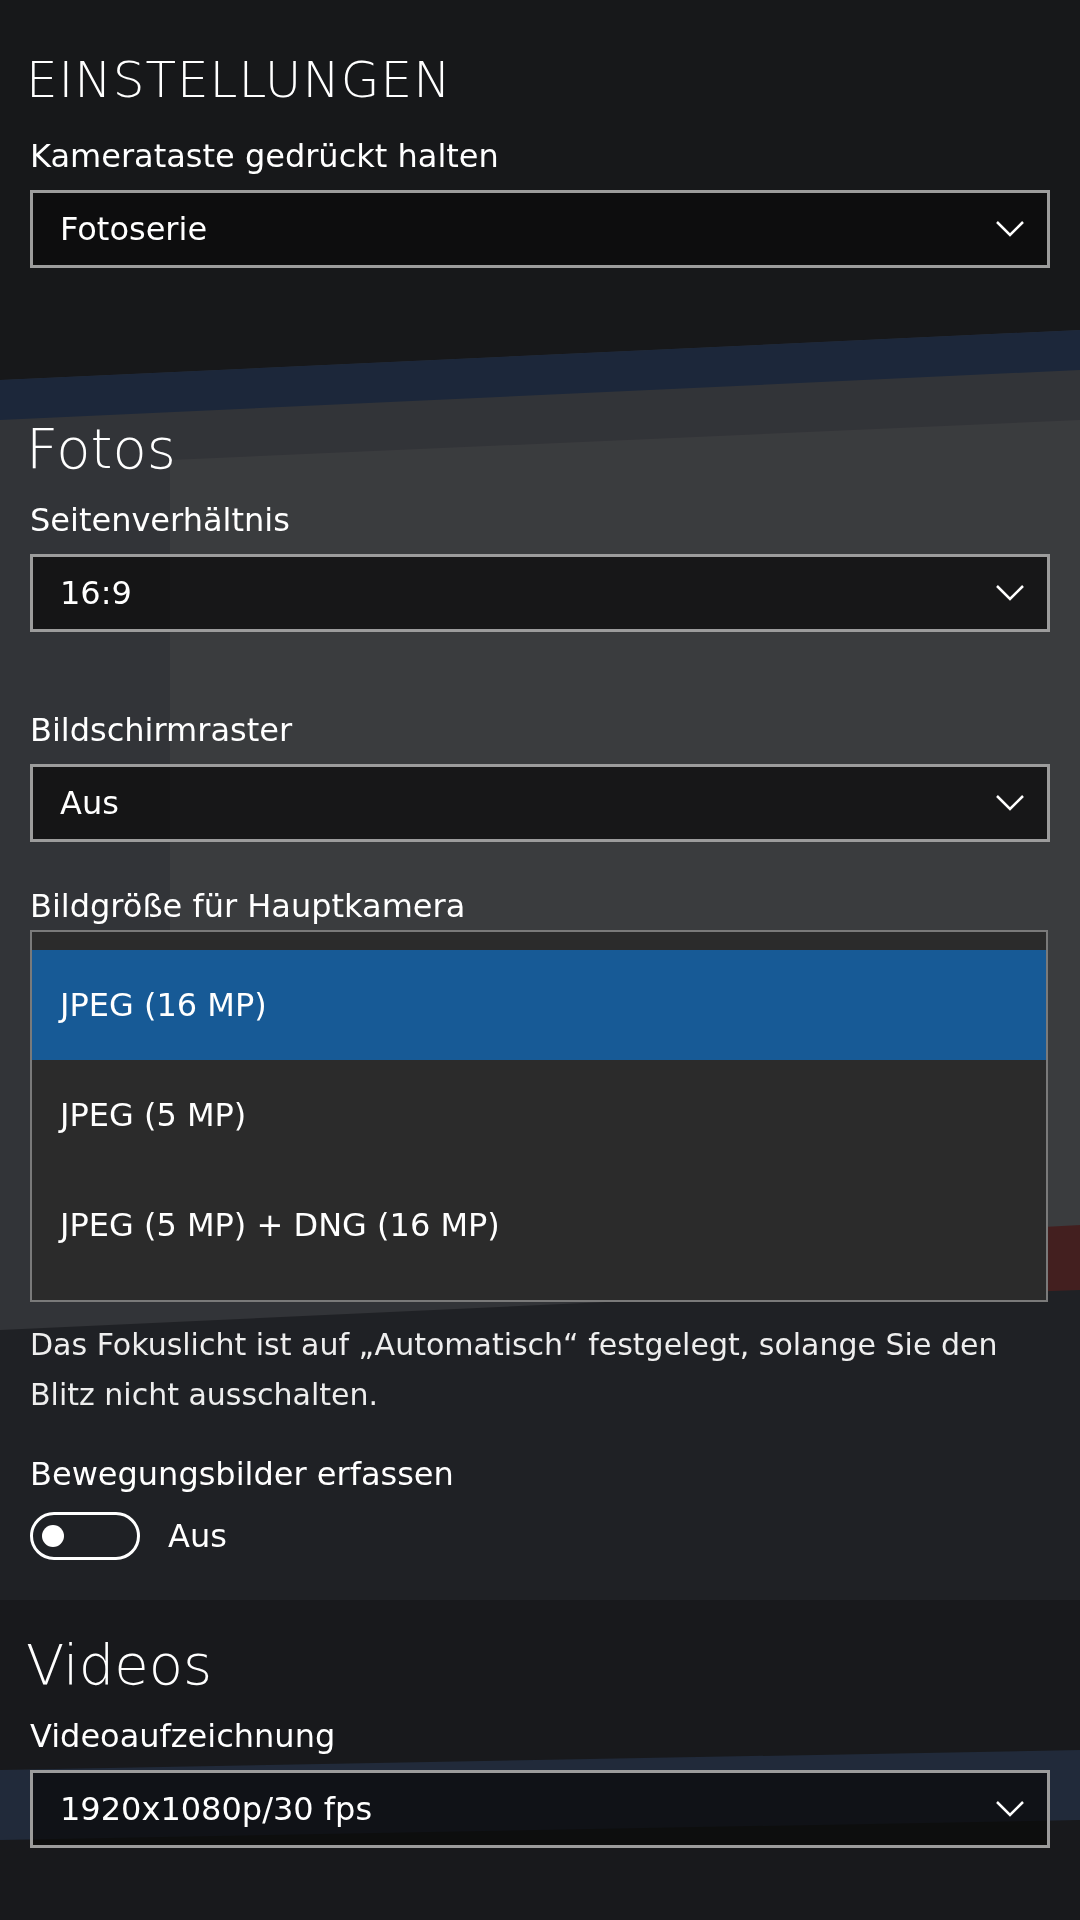 The width and height of the screenshot is (1080, 1920). Describe the element at coordinates (162, 730) in the screenshot. I see `setting-label: Bildschirmraster` at that location.